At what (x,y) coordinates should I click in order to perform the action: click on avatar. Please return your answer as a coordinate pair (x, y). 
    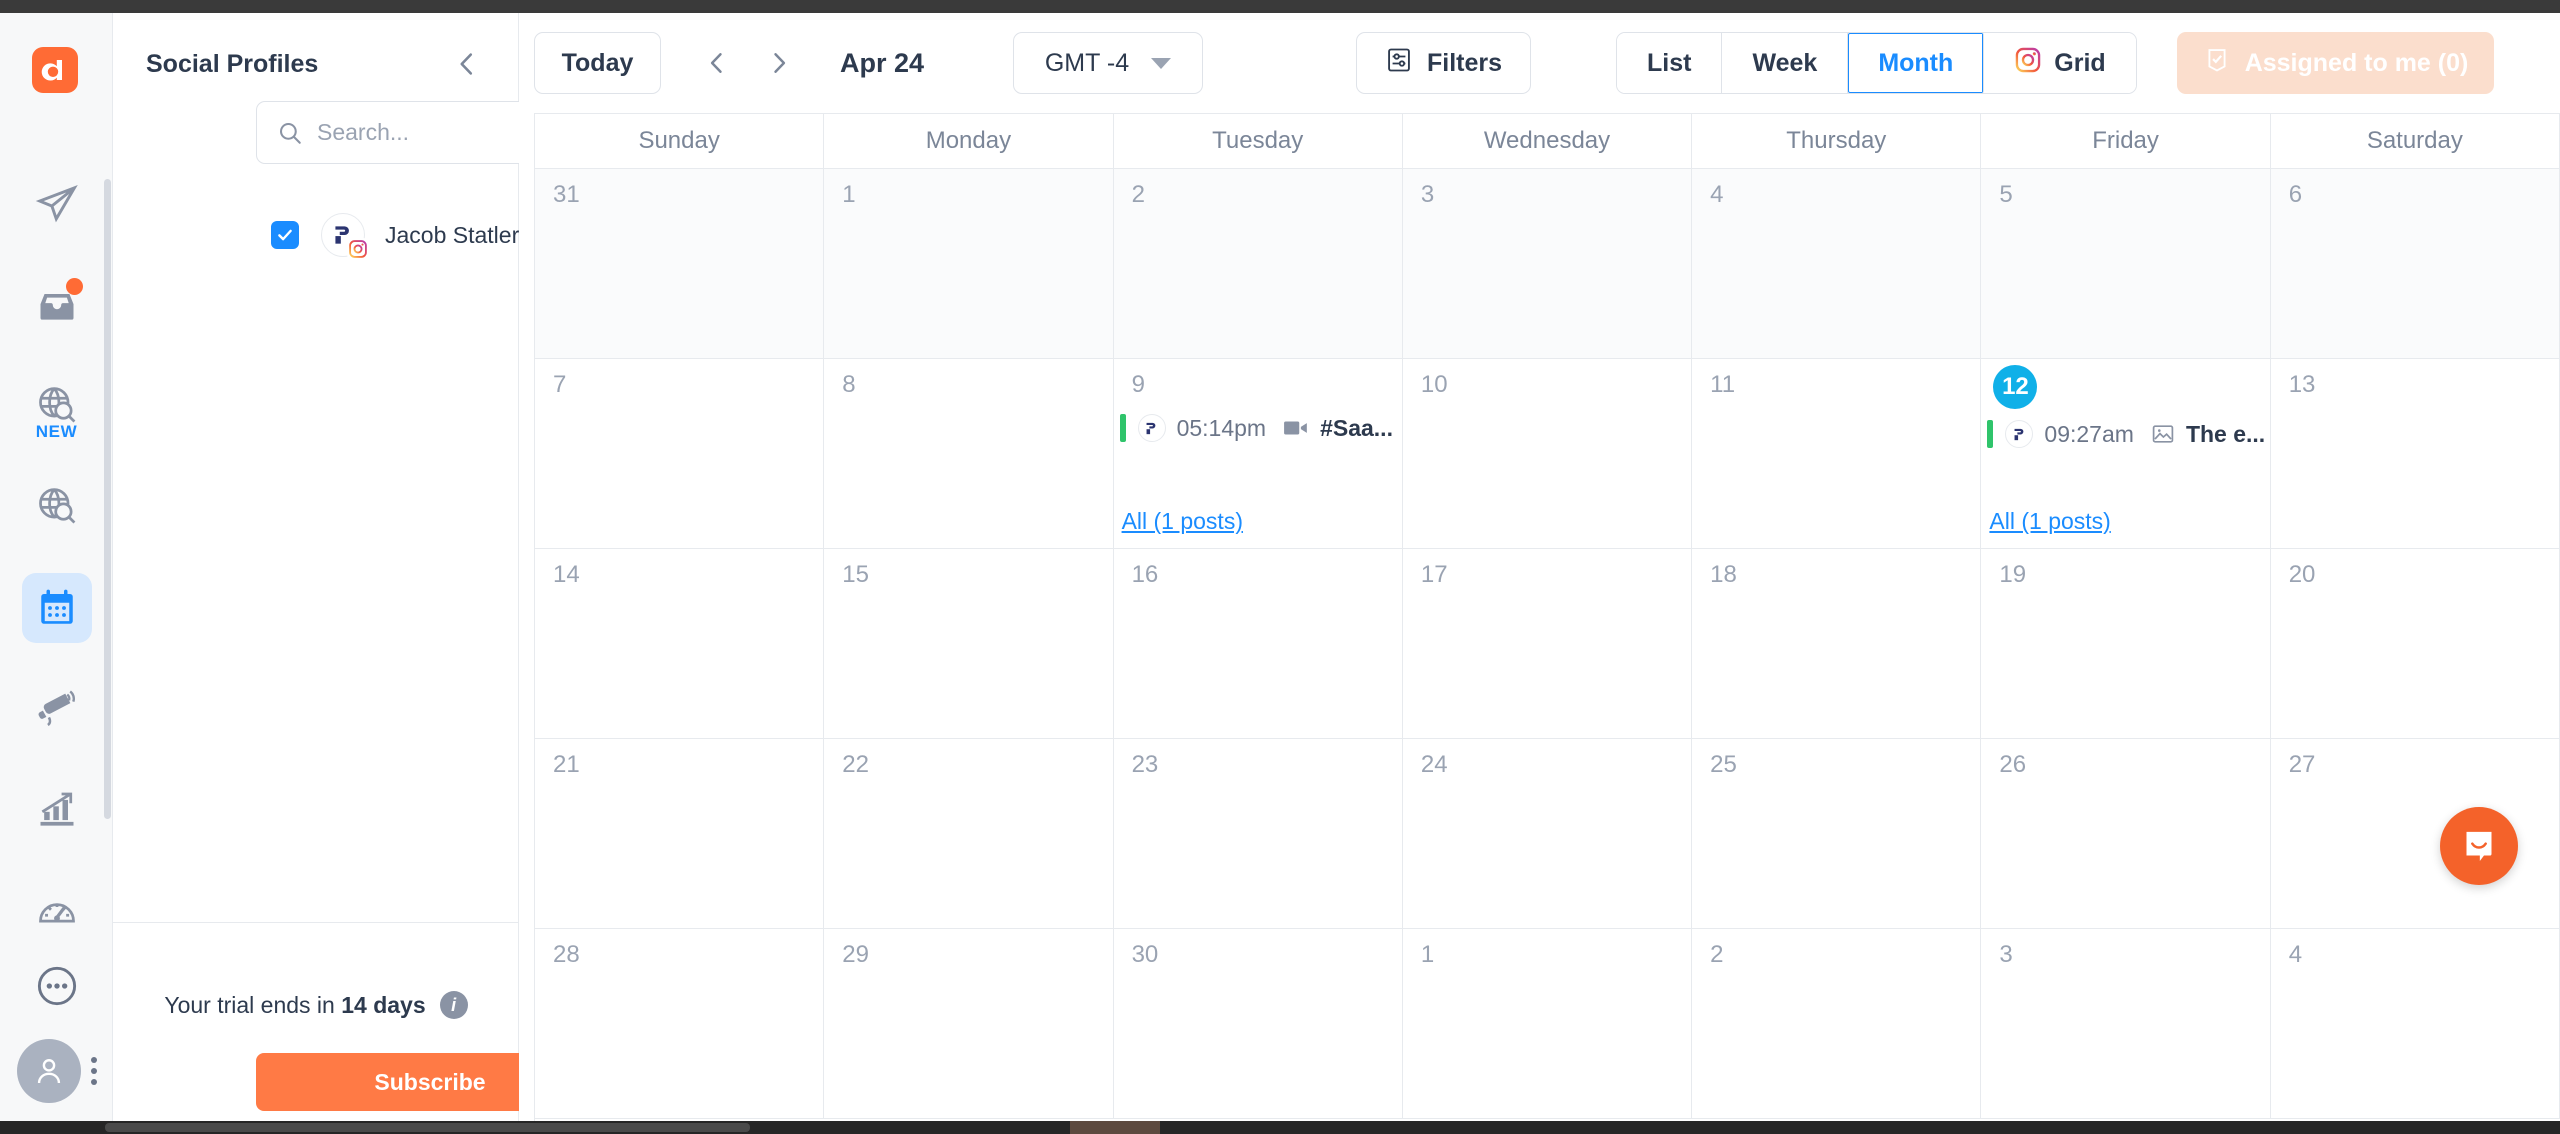
    Looking at the image, I should click on (48, 1071).